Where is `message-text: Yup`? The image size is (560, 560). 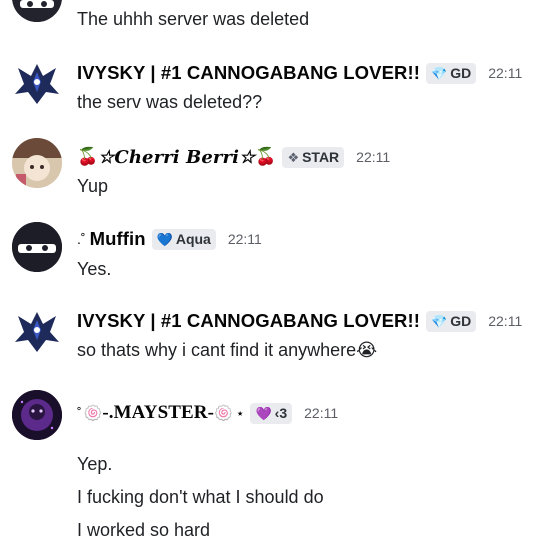 message-text: Yup is located at coordinates (93, 186).